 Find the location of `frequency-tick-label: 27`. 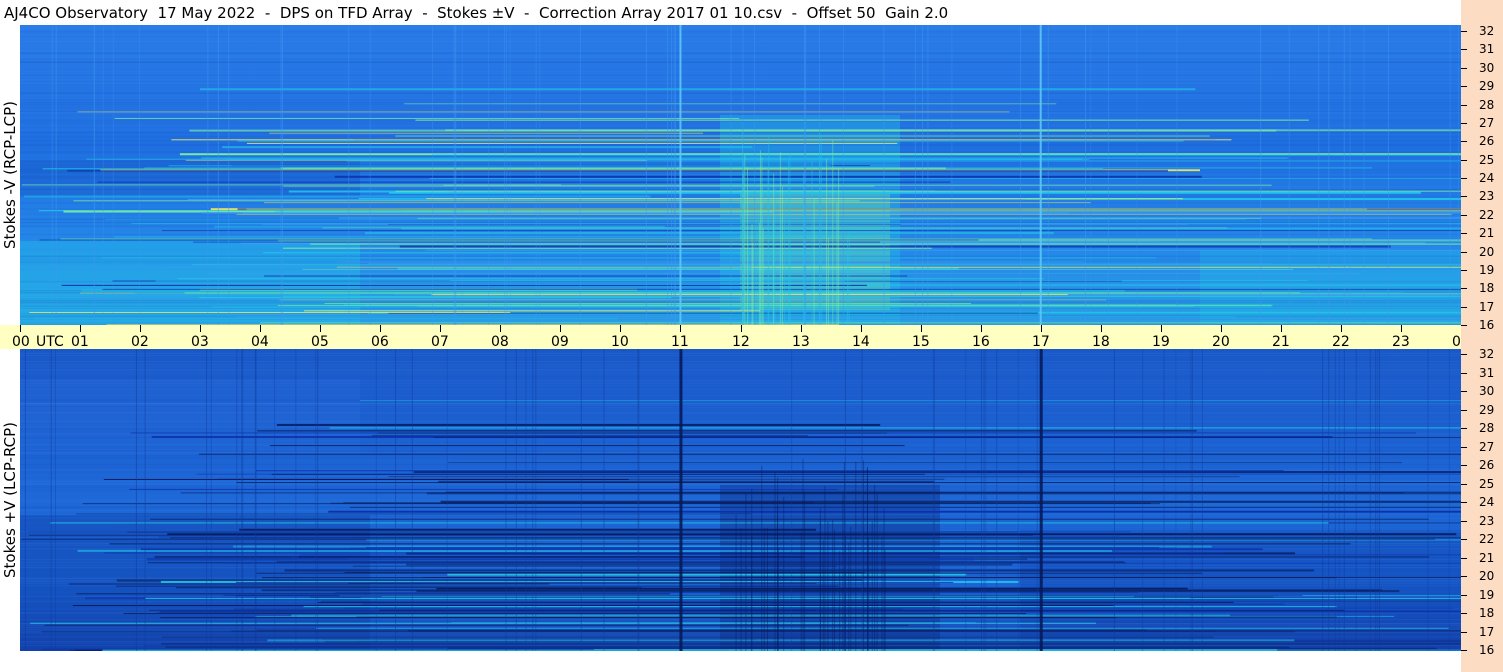

frequency-tick-label: 27 is located at coordinates (1487, 123).